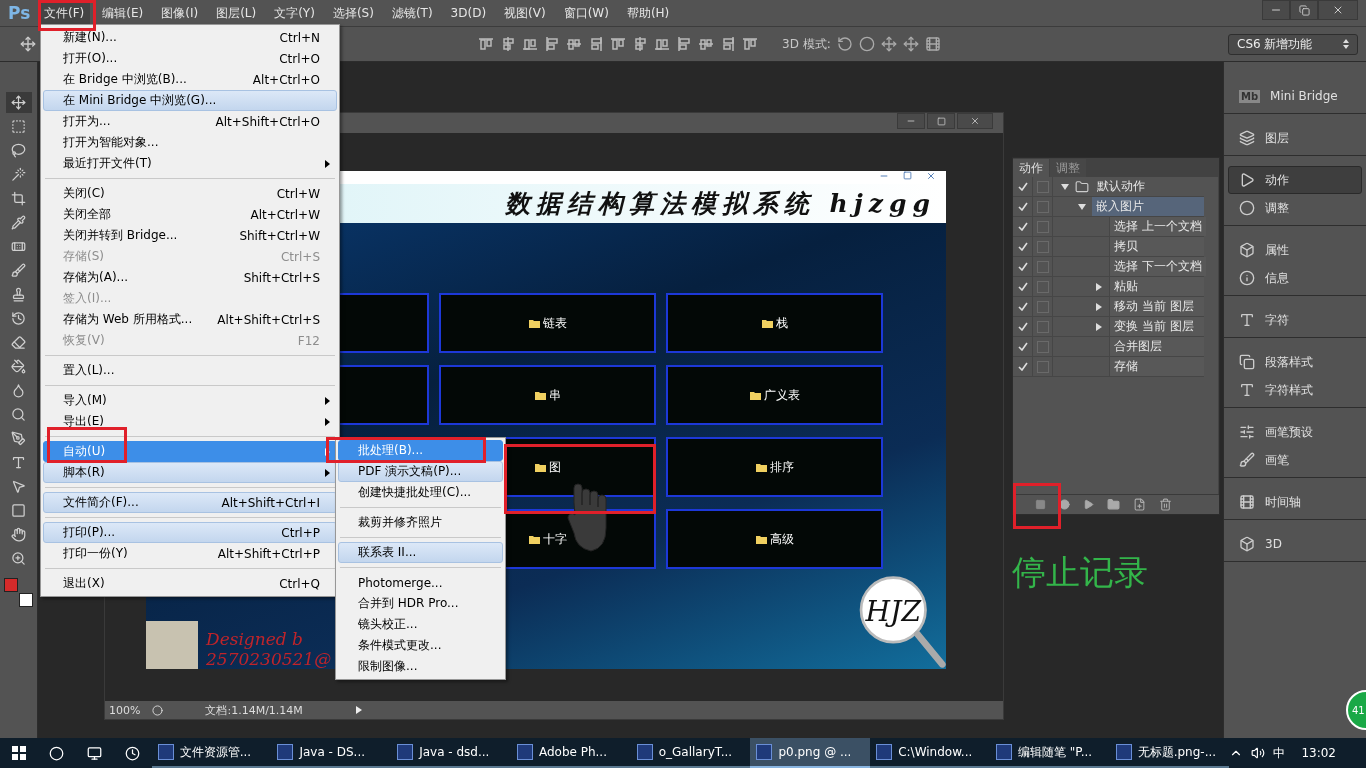 The image size is (1366, 768). I want to click on menu-bar-item: 窗口(W), so click(586, 13).